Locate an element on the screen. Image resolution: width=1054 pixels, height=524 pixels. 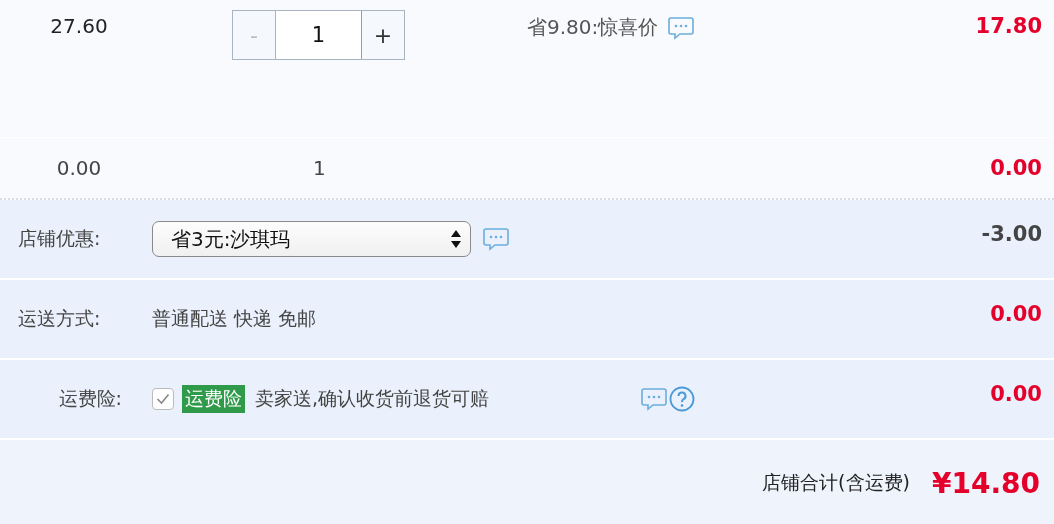
shipping-amount: 0.00 is located at coordinates (1016, 313).